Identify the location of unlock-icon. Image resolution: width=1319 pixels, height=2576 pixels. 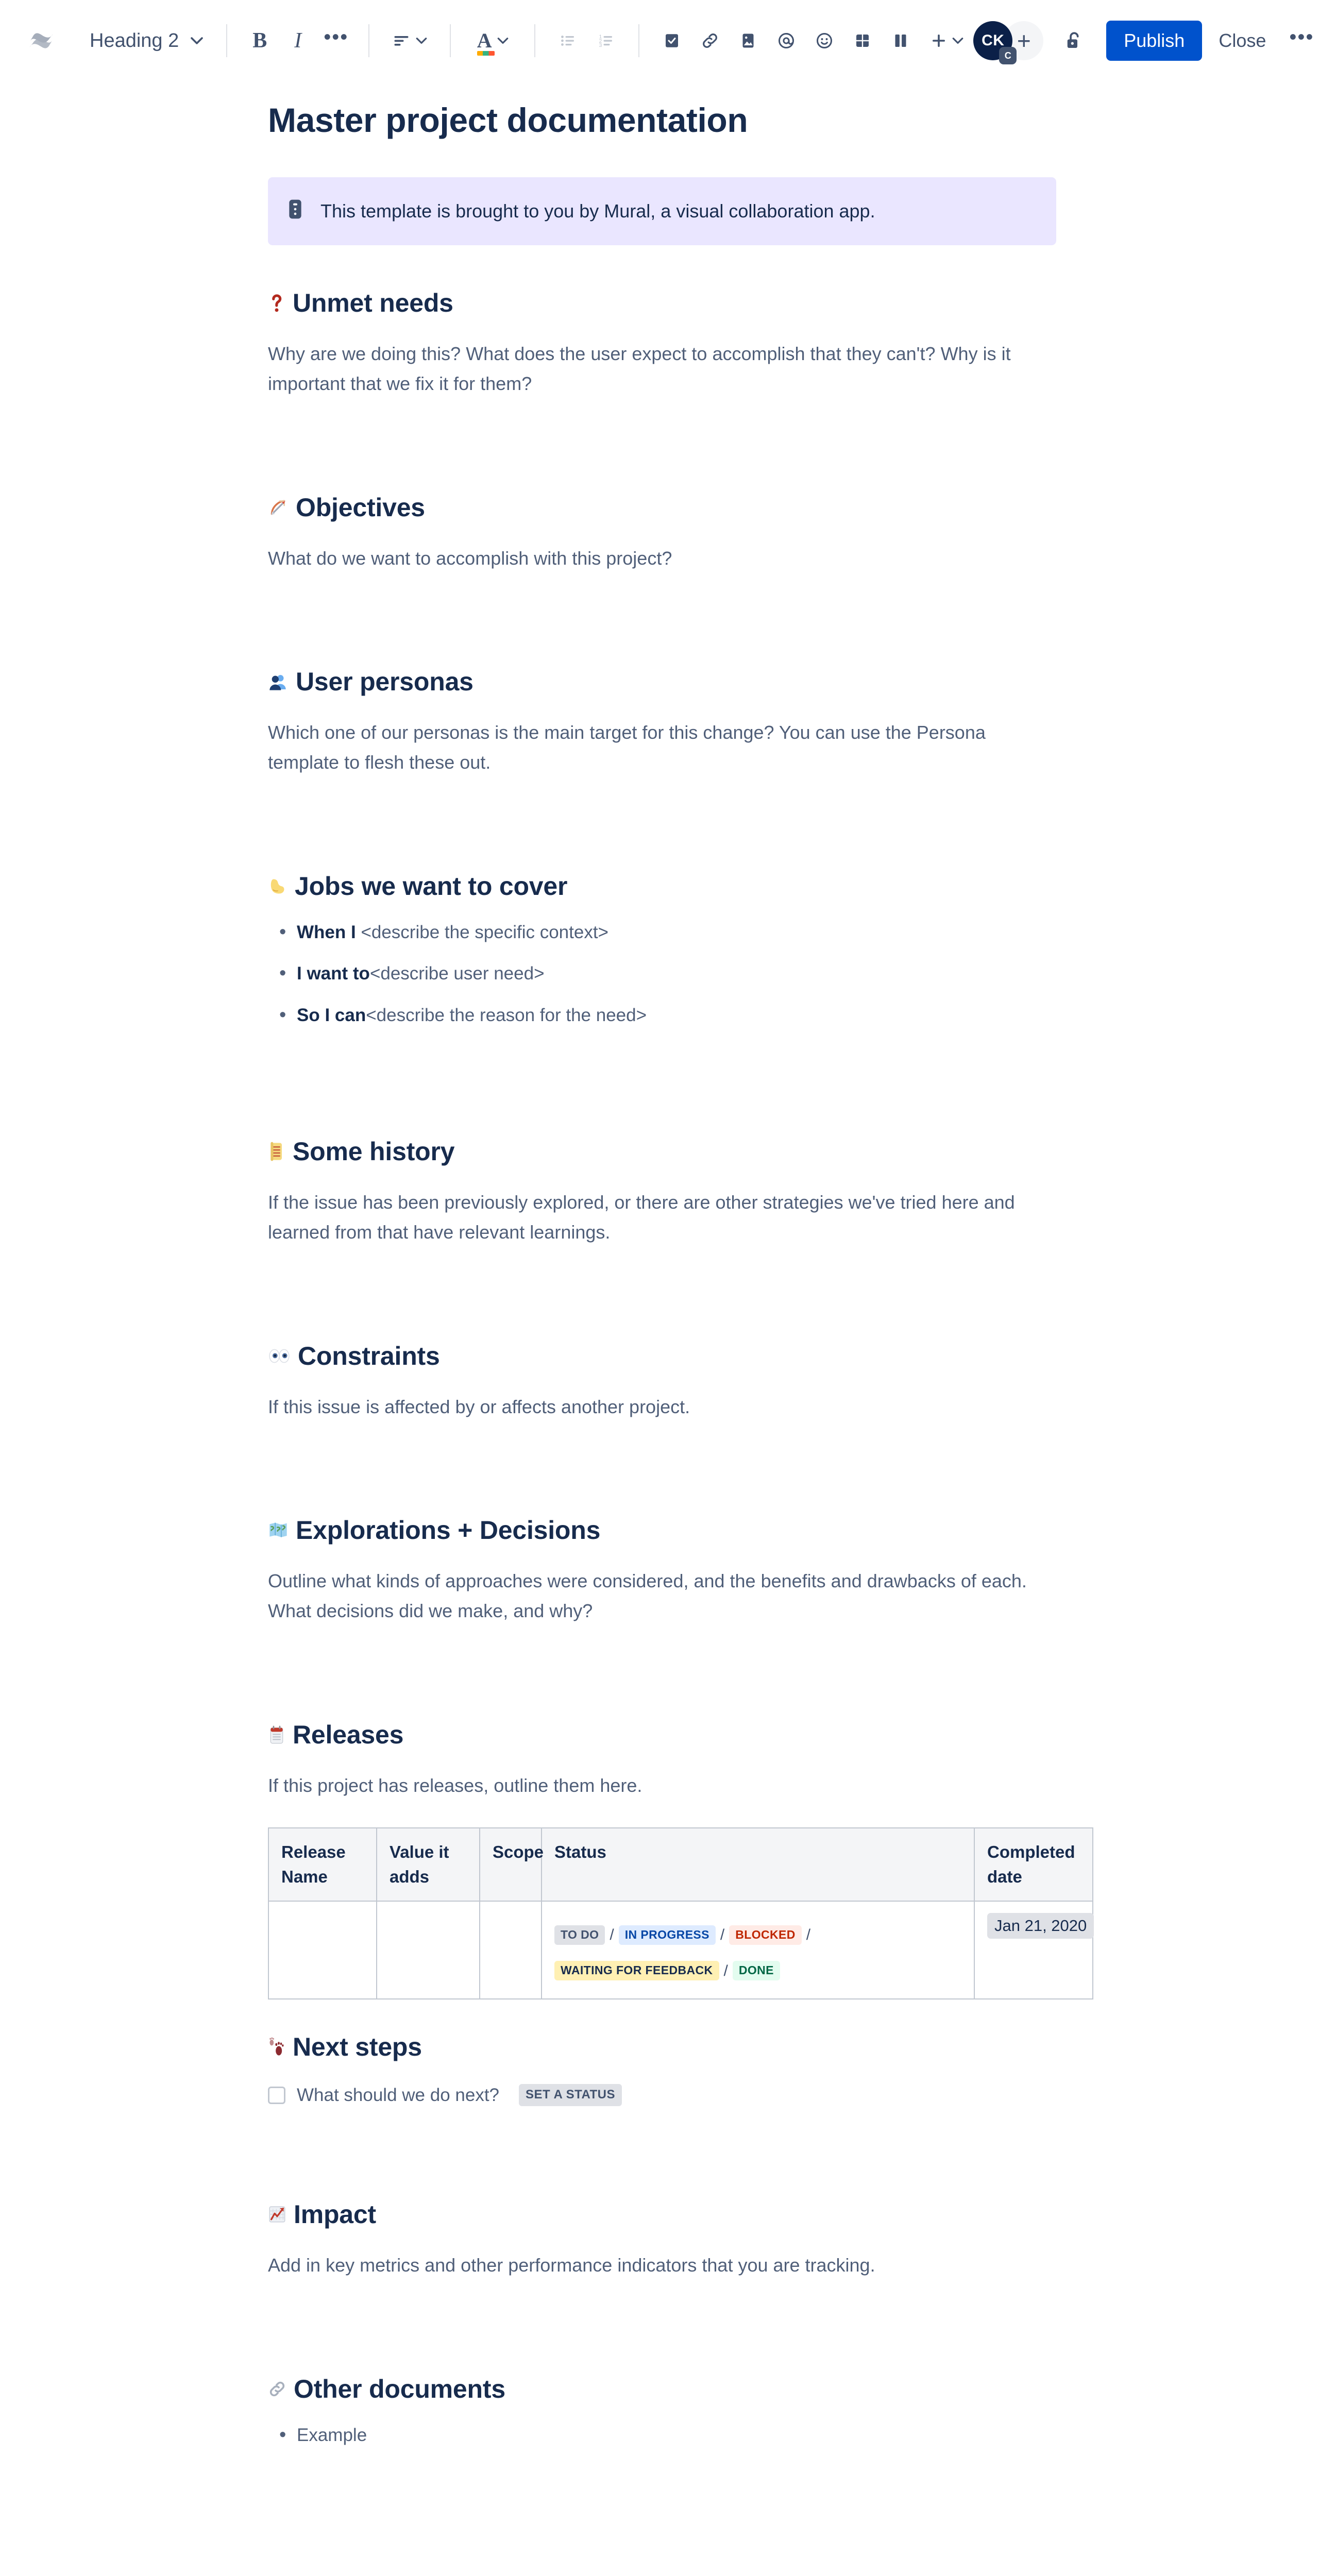
(1074, 41).